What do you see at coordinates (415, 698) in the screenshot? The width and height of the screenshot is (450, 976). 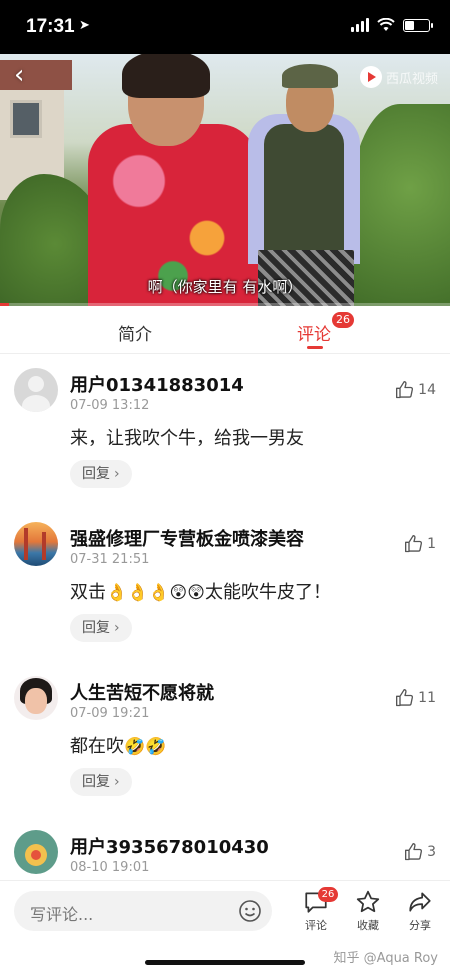 I see `like-button: 11` at bounding box center [415, 698].